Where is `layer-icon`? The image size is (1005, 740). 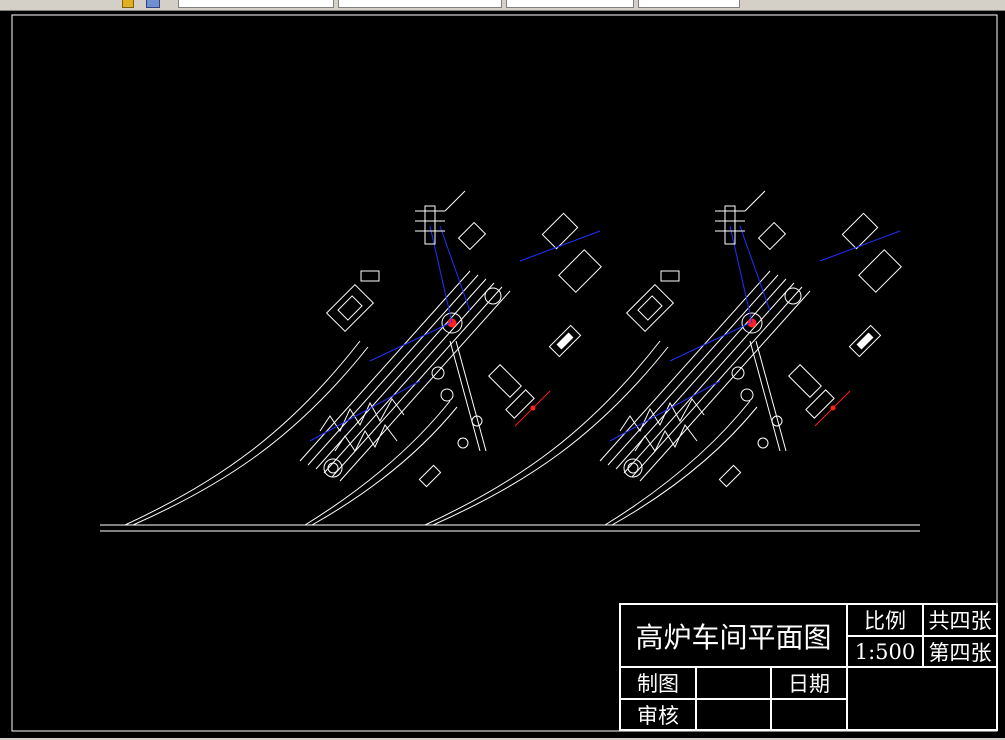 layer-icon is located at coordinates (128, 4).